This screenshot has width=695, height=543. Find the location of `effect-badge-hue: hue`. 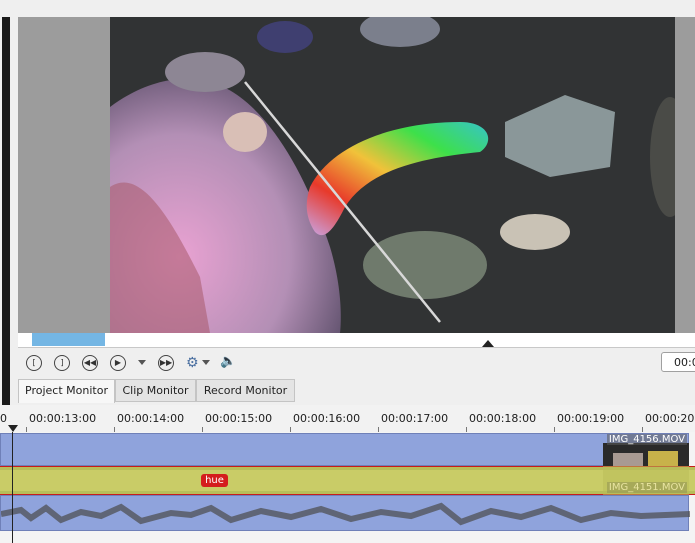

effect-badge-hue: hue is located at coordinates (214, 480).